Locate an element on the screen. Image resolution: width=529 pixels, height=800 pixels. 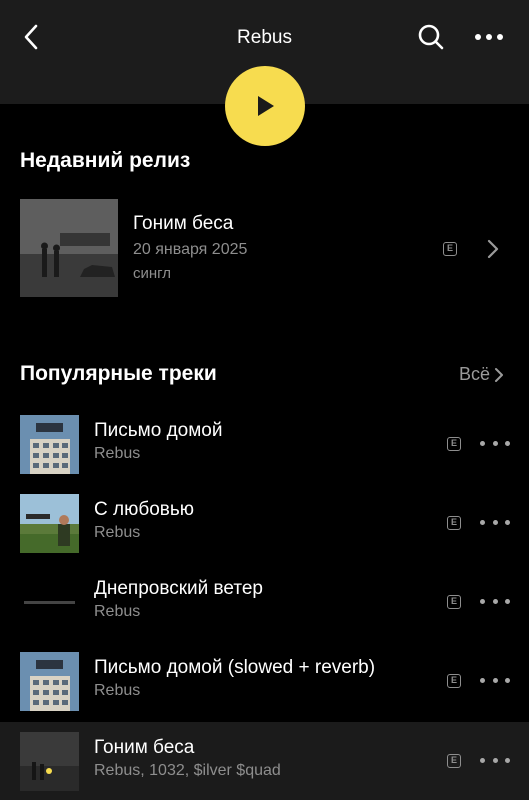
track-row-now-playing: Гоним беса Rebus, 1032, $ilver $quad E is located at coordinates (264, 761).